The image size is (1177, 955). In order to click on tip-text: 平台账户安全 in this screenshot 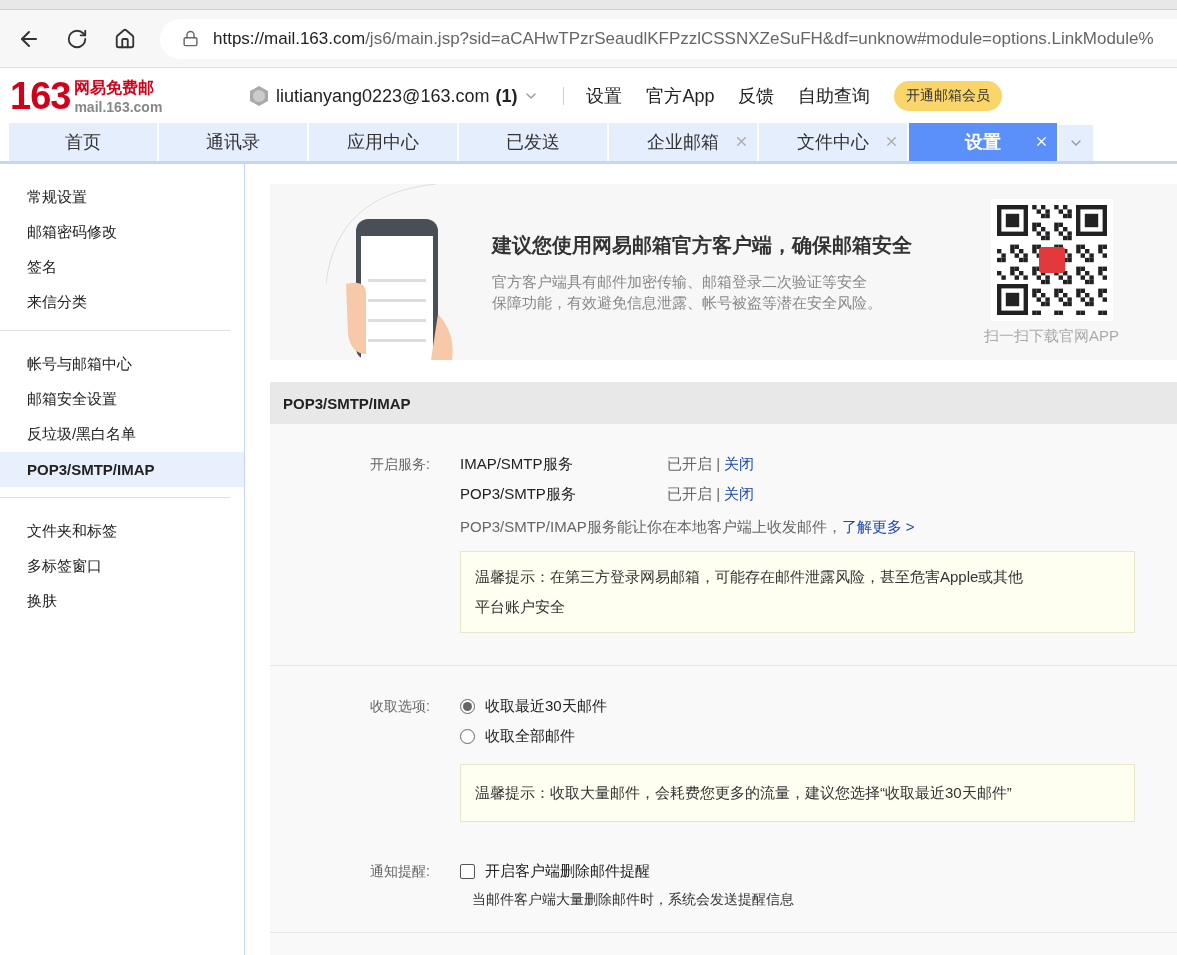, I will do `click(520, 607)`.